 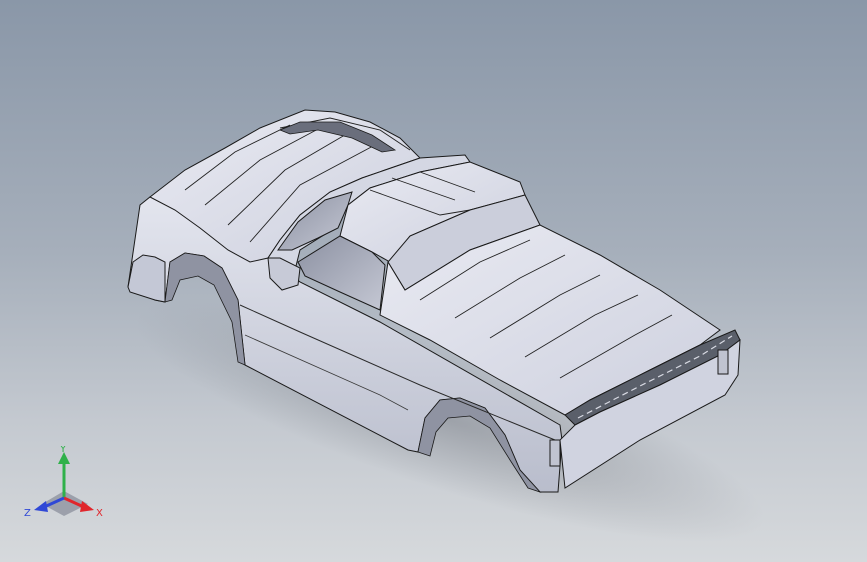 I want to click on tail-light-left, so click(x=555, y=453).